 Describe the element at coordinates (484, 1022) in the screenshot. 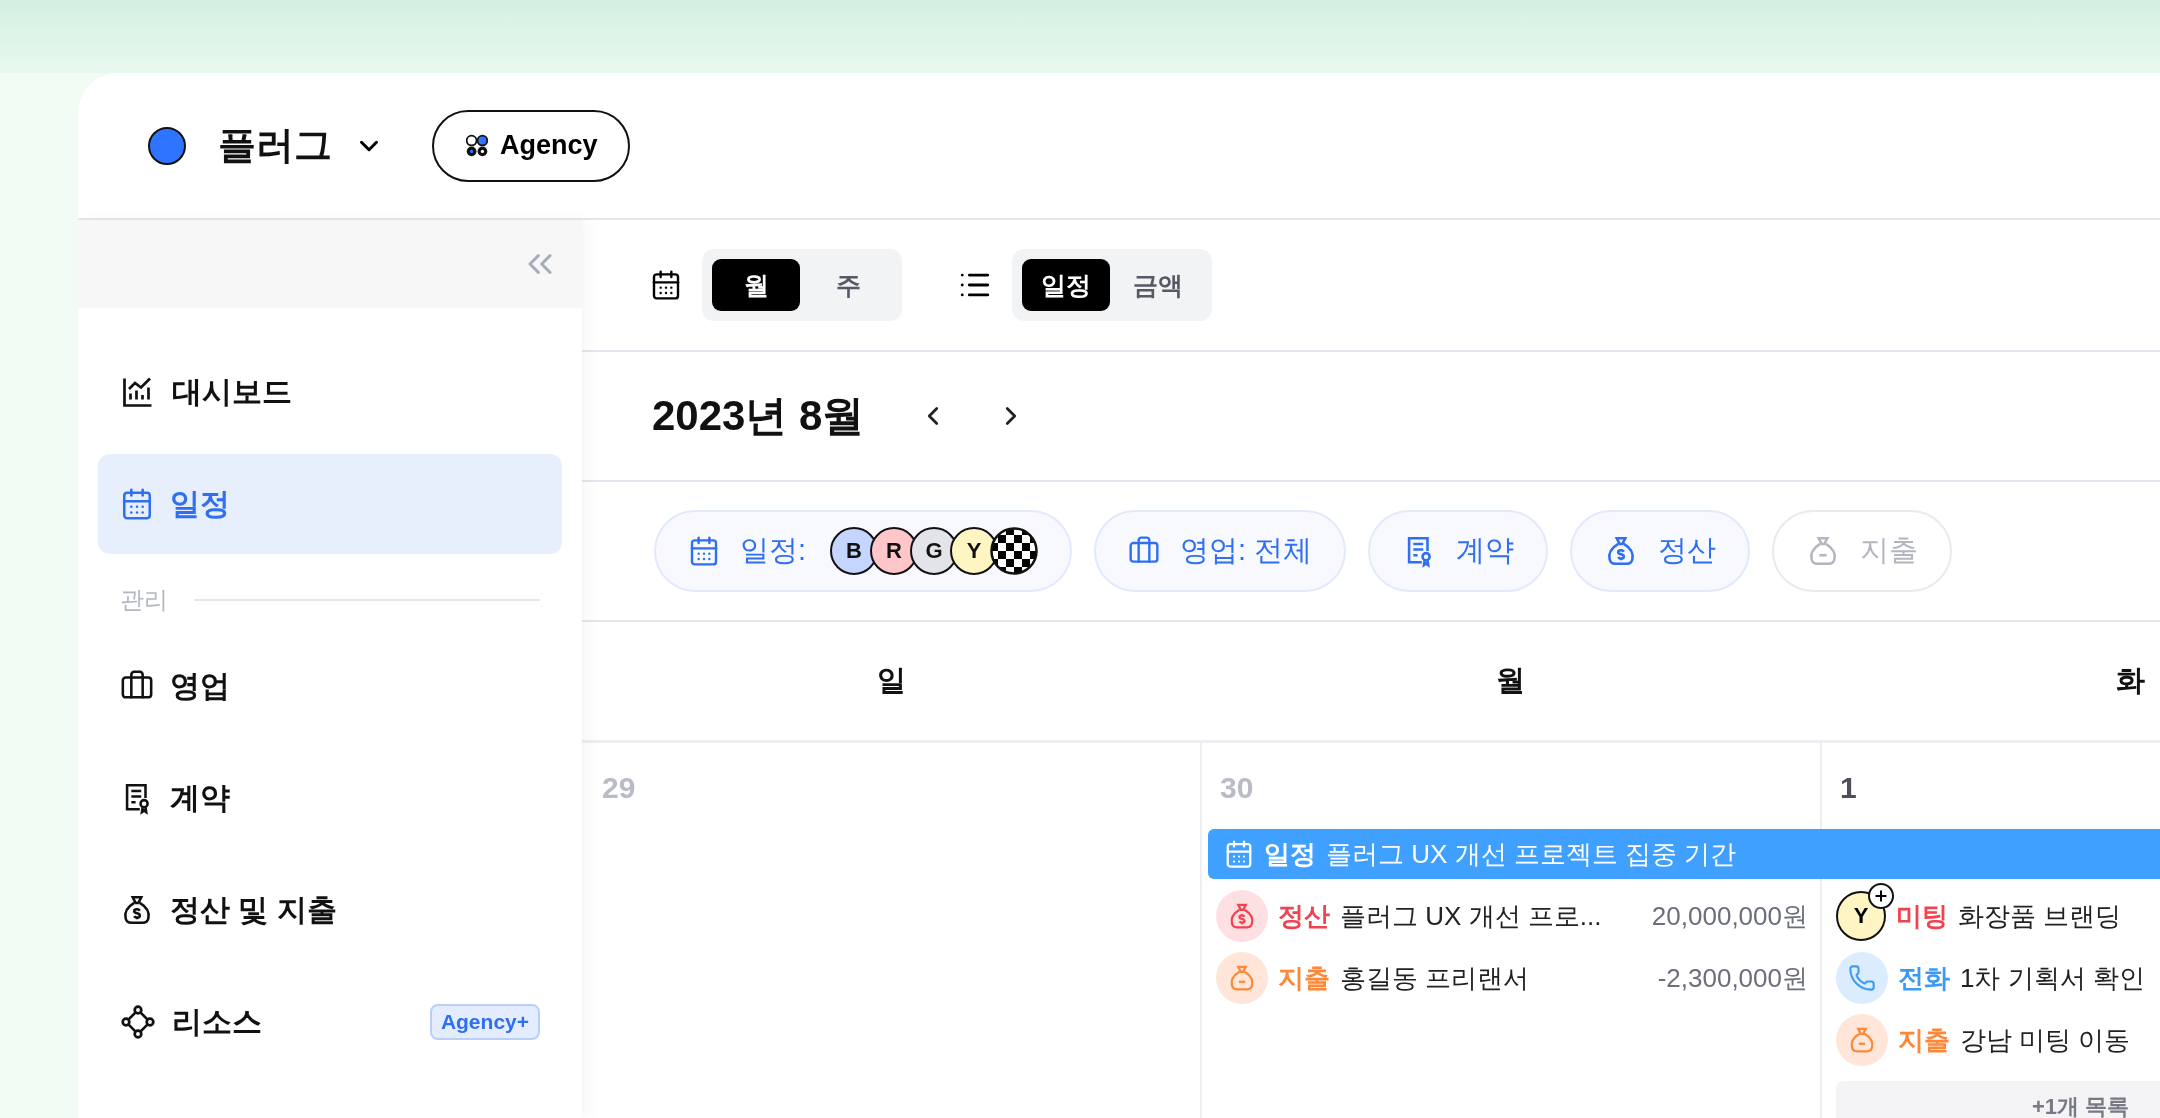

I see `plan-tag: Agency+` at that location.